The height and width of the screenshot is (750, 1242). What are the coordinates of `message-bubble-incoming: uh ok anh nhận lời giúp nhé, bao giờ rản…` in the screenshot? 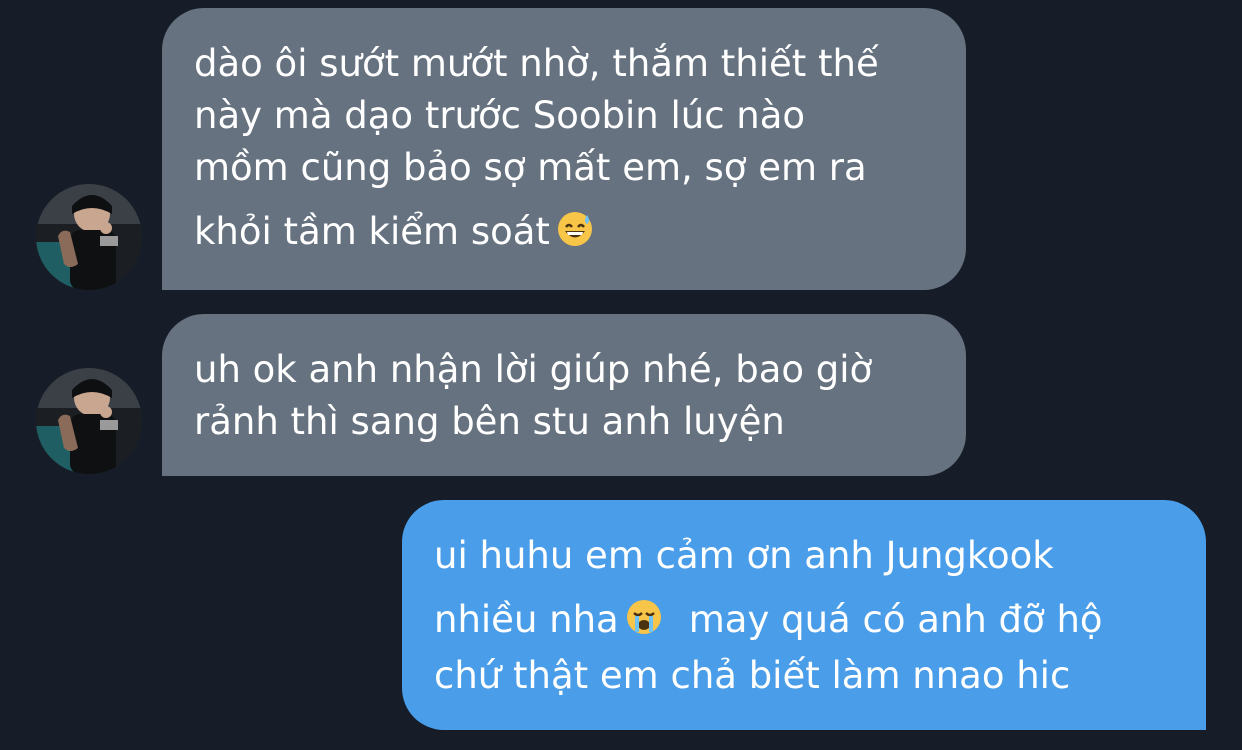 It's located at (564, 395).